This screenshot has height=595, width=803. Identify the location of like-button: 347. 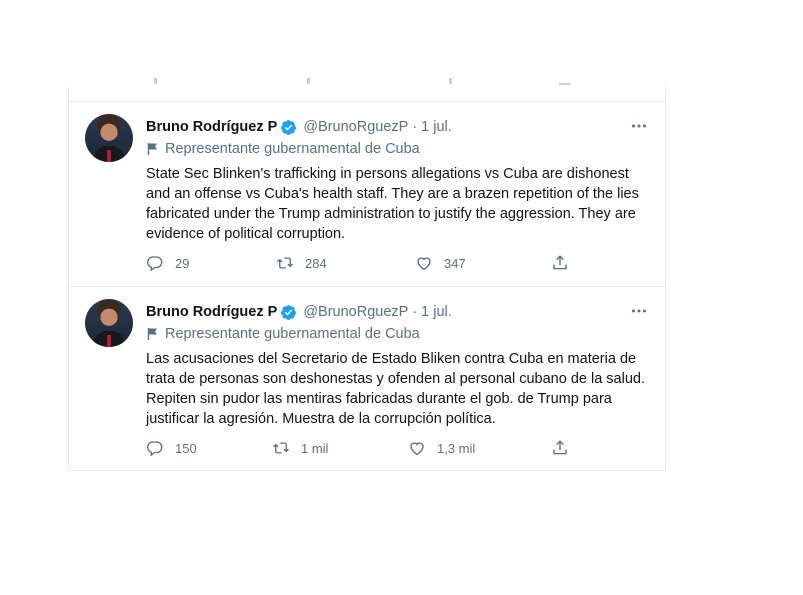
(440, 263).